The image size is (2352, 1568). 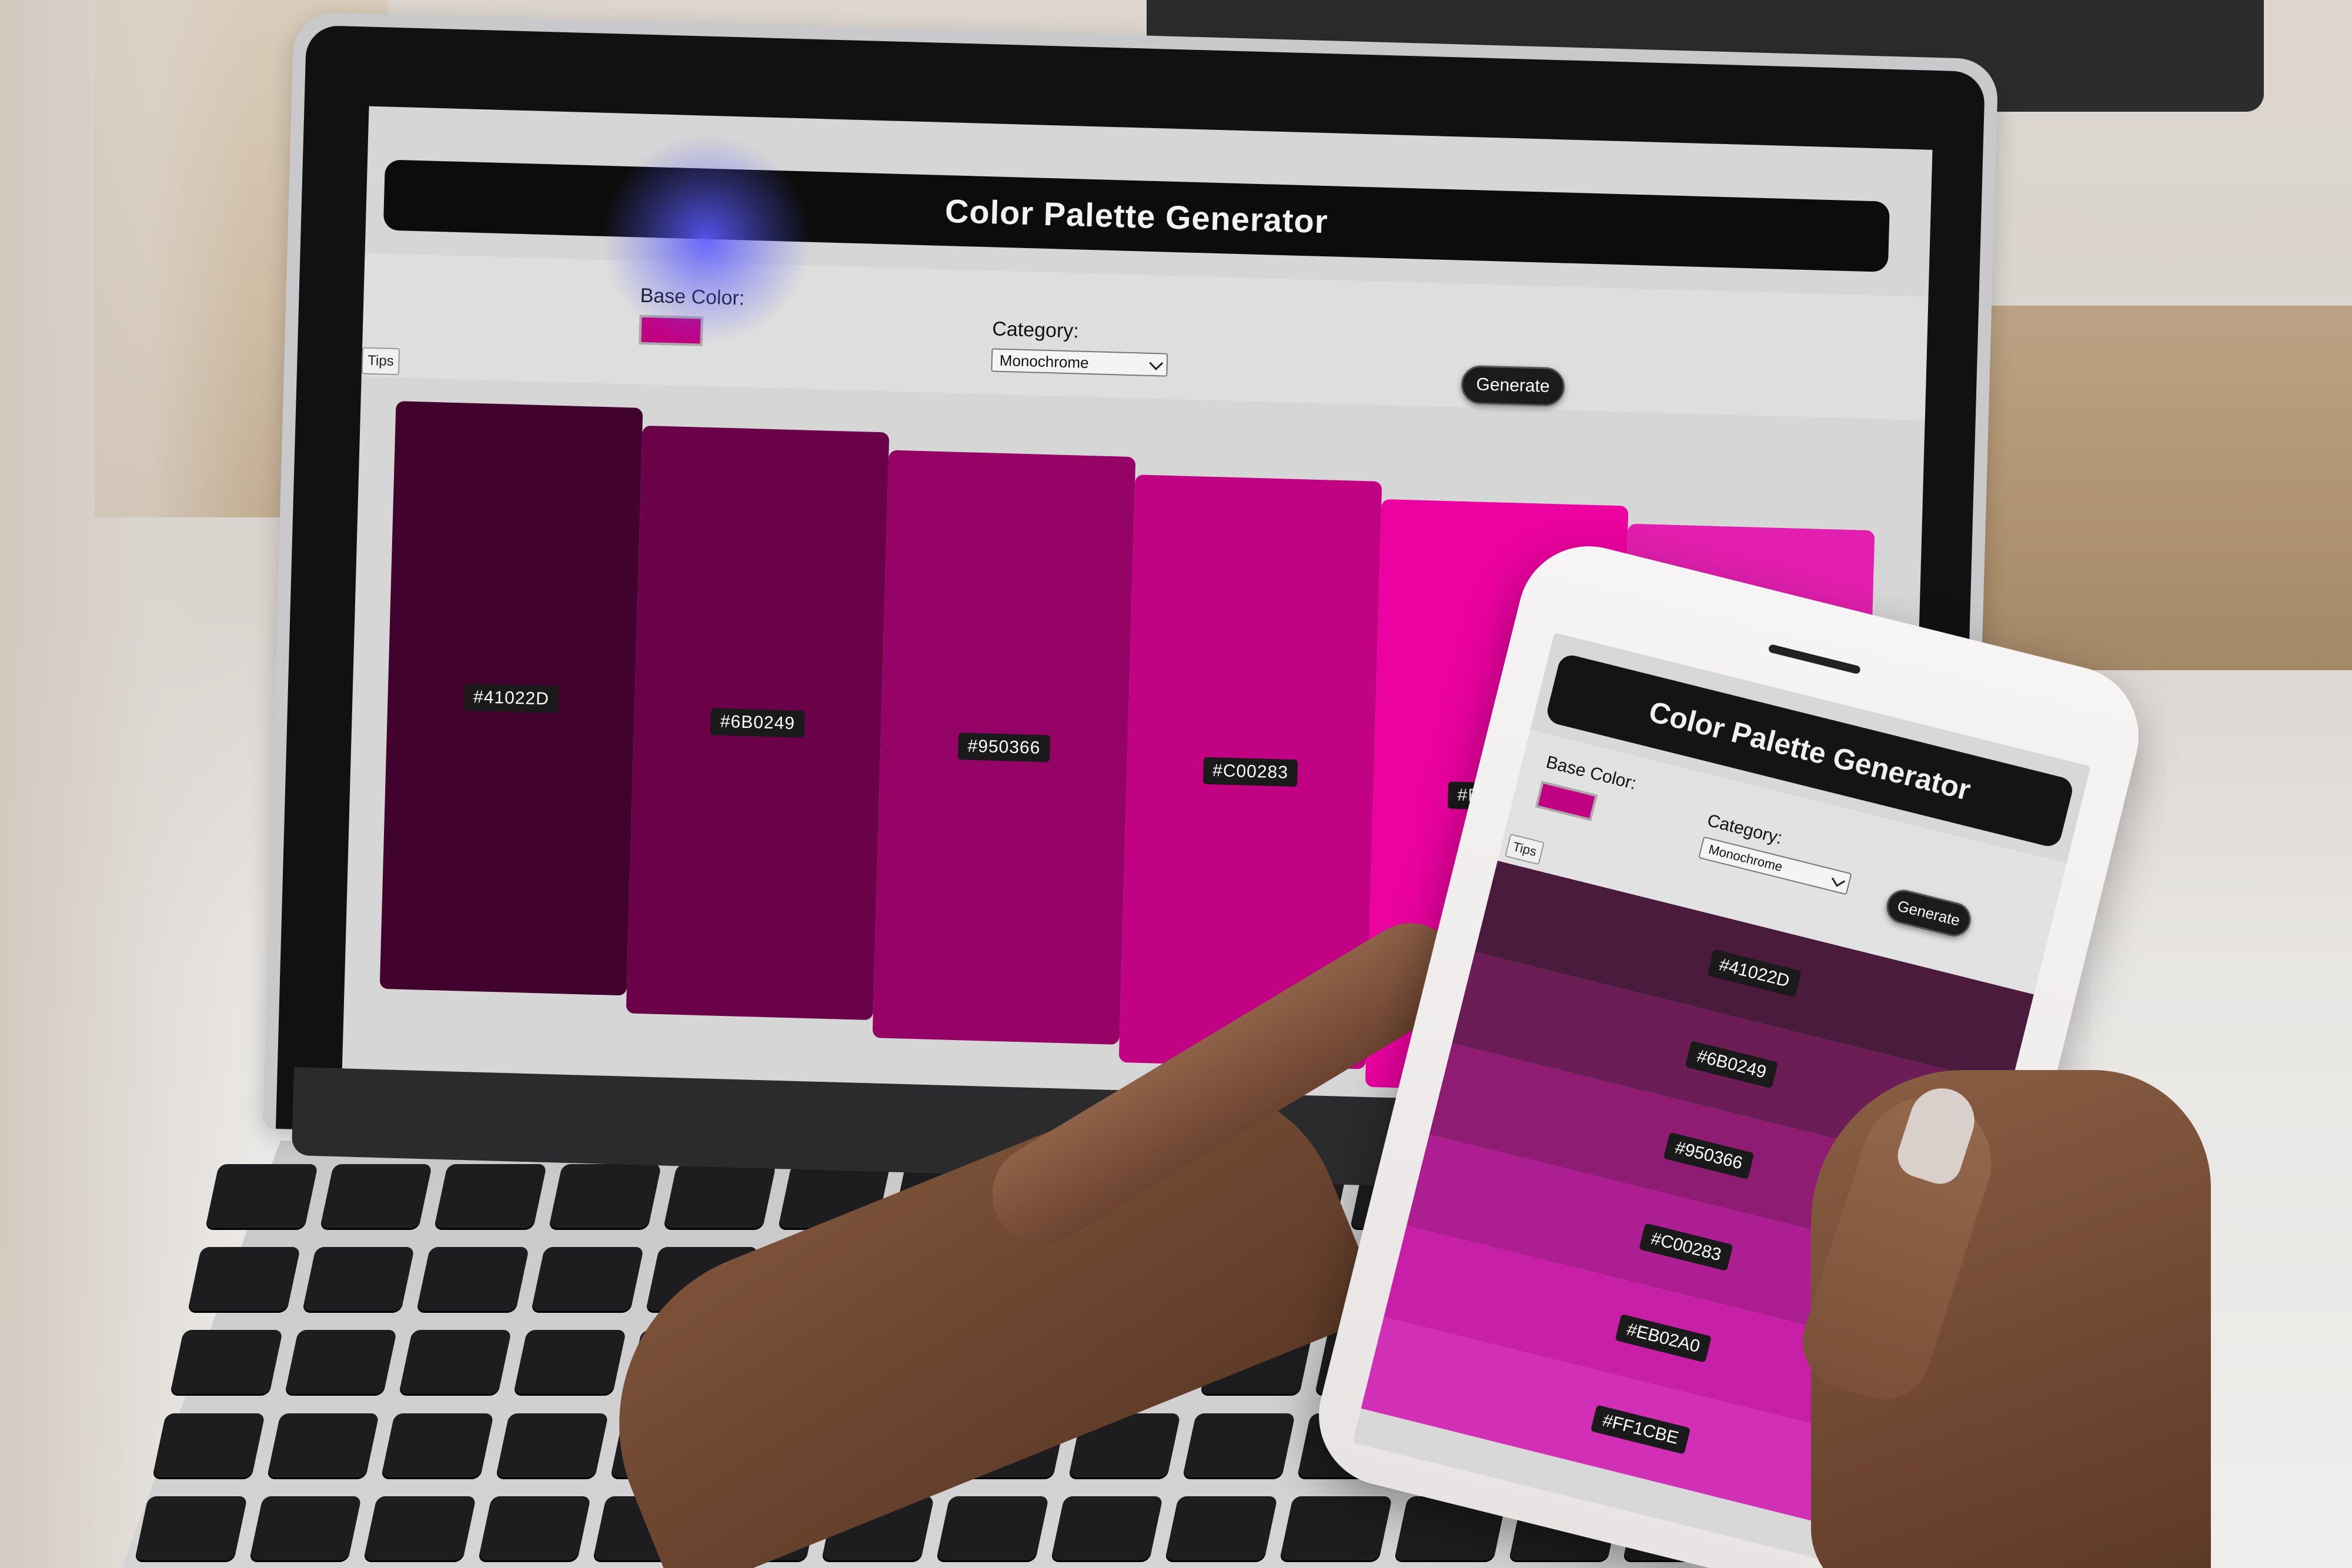 I want to click on generate-button: Generate, so click(x=1513, y=386).